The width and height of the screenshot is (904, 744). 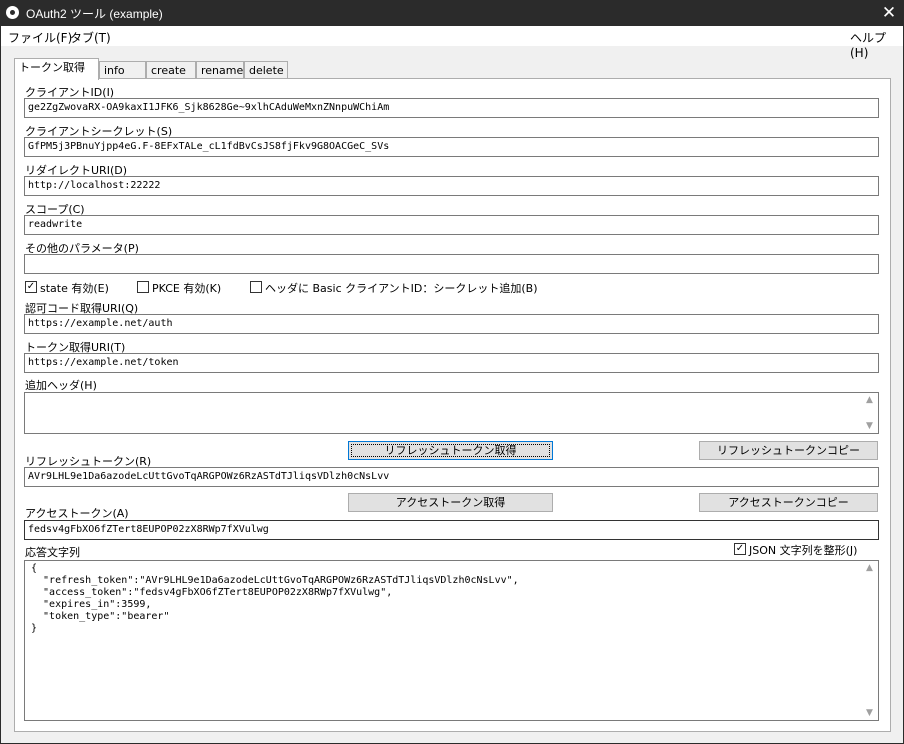 What do you see at coordinates (803, 550) in the screenshot?
I see `json-format-checkbox-label: JSON 文字列を整形(J)` at bounding box center [803, 550].